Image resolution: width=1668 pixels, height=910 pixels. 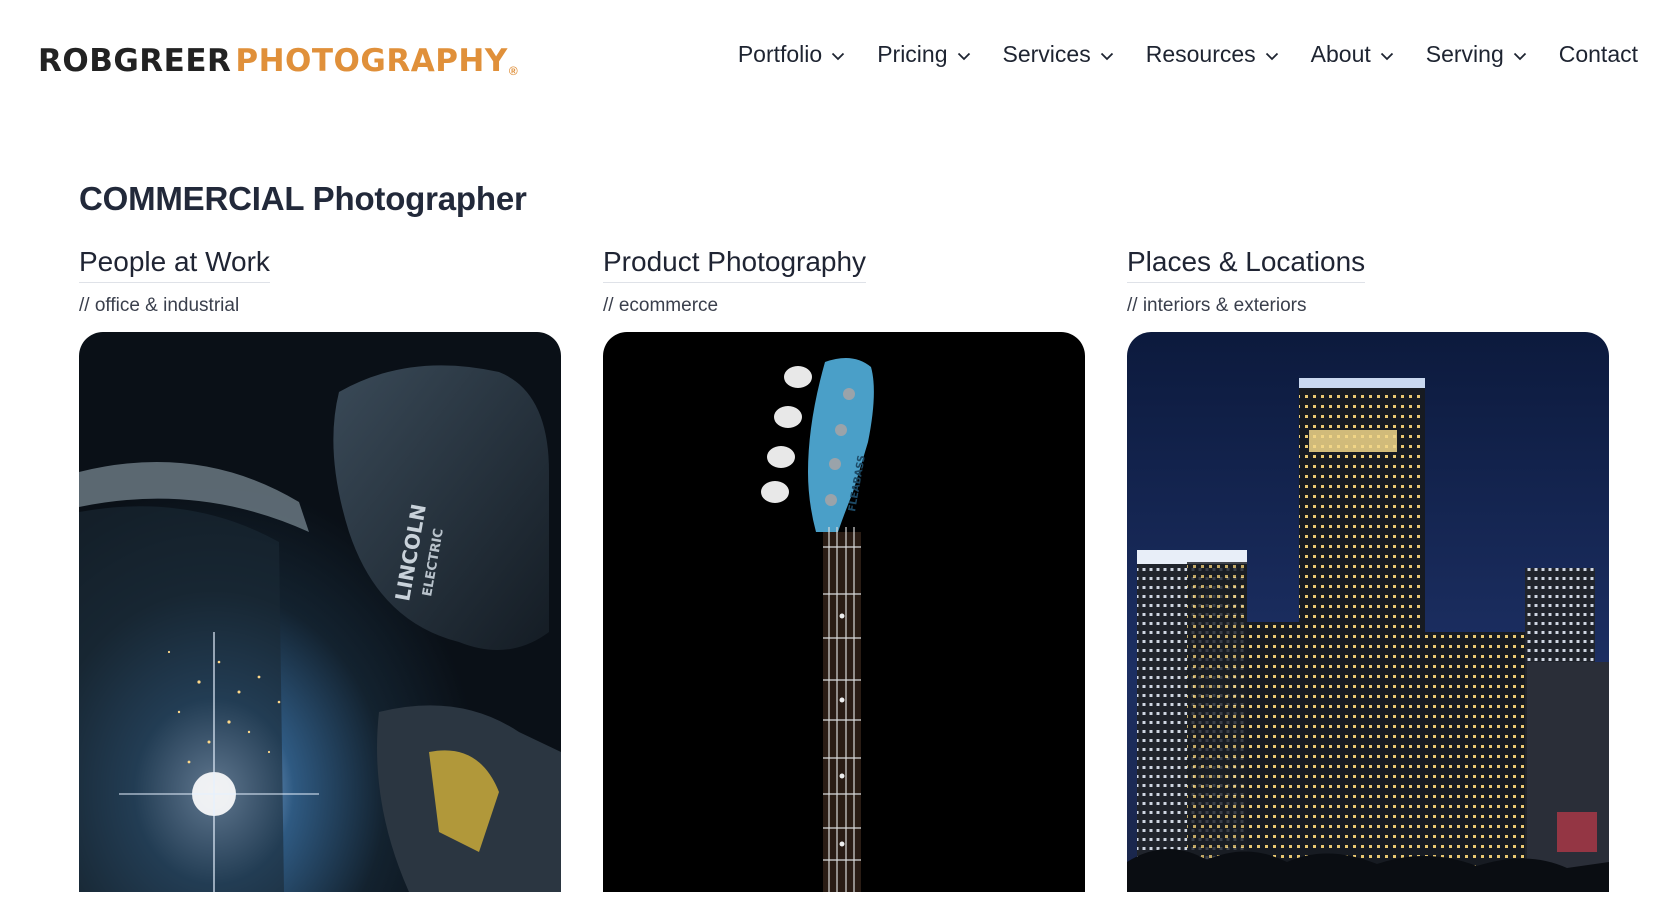 What do you see at coordinates (1246, 264) in the screenshot?
I see `card-title-link: Places & Locations` at bounding box center [1246, 264].